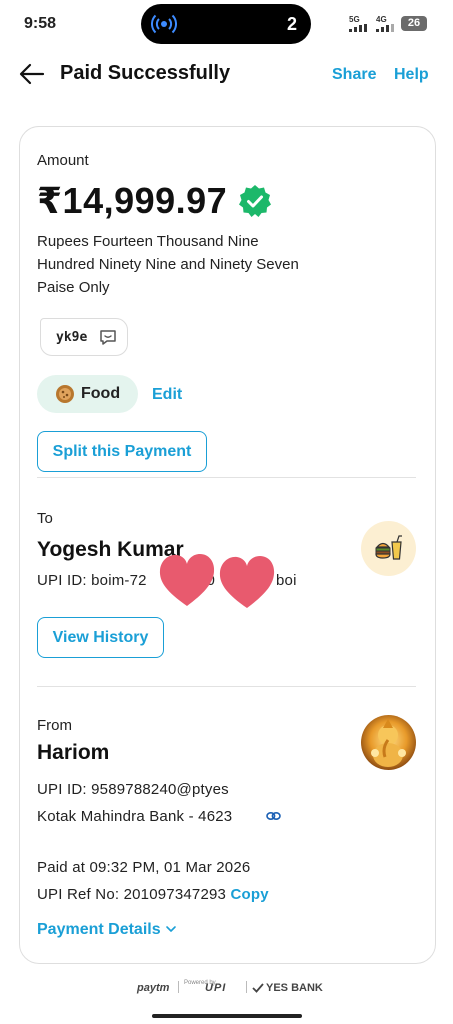  What do you see at coordinates (167, 395) in the screenshot?
I see `edit-category-link: Edit` at bounding box center [167, 395].